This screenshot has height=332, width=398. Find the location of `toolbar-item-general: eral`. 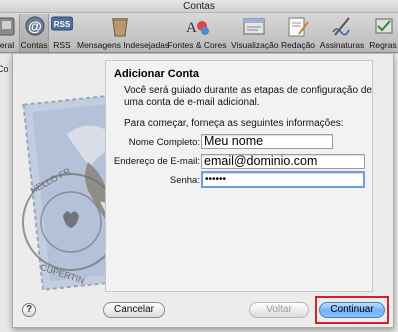

toolbar-item-general: eral is located at coordinates (9, 33).